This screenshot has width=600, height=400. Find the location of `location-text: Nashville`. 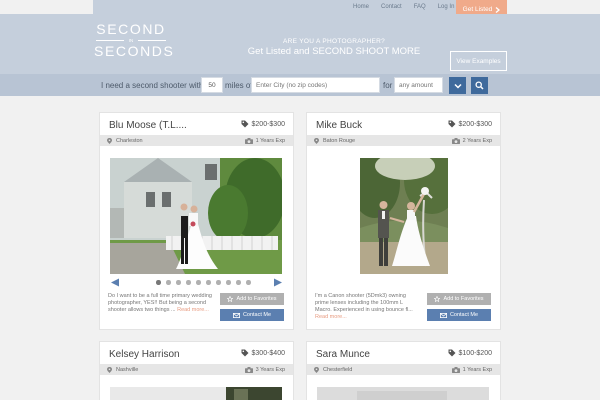

location-text: Nashville is located at coordinates (127, 369).